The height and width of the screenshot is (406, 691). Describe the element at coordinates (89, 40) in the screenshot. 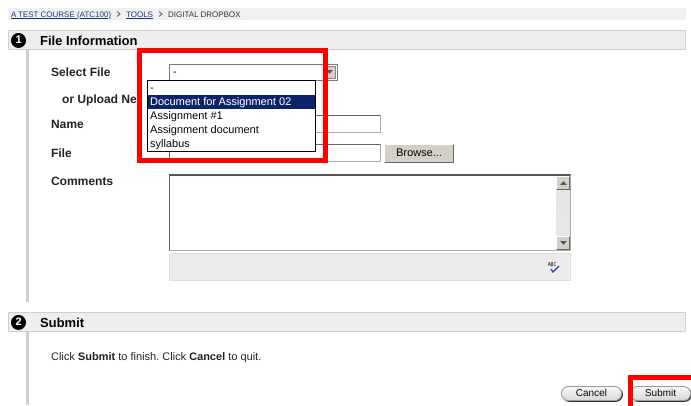

I see `section-title: File Information` at that location.